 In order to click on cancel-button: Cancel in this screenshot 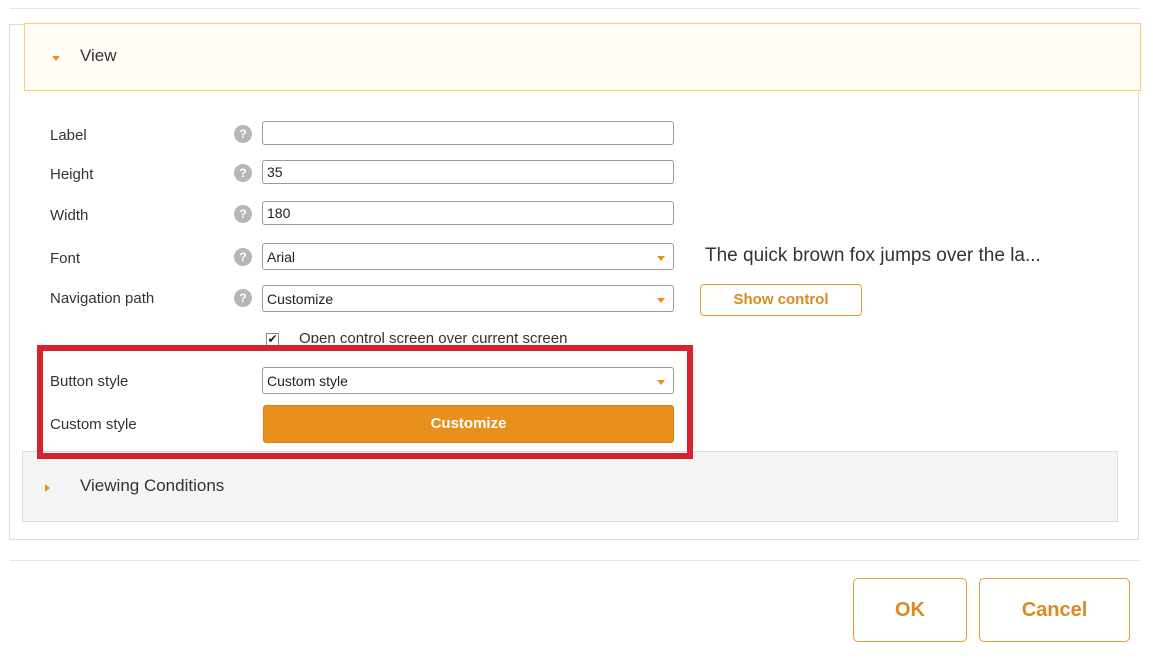, I will do `click(1054, 610)`.